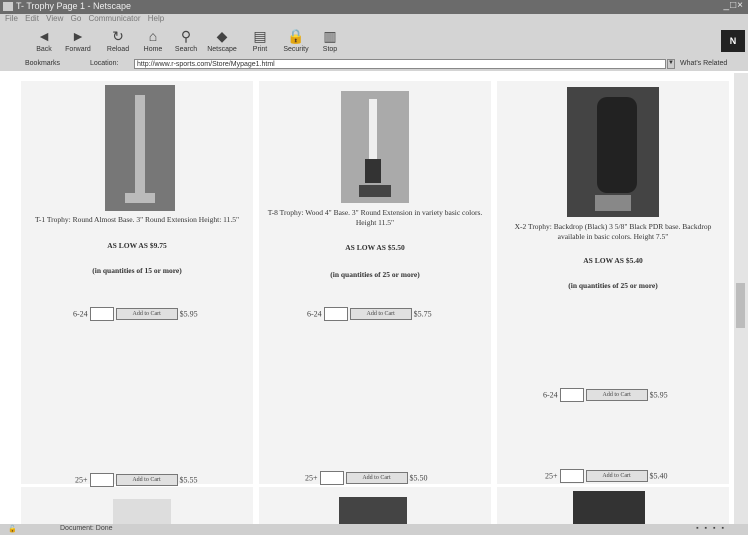  What do you see at coordinates (153, 36) in the screenshot?
I see `home-icon: ⌂` at bounding box center [153, 36].